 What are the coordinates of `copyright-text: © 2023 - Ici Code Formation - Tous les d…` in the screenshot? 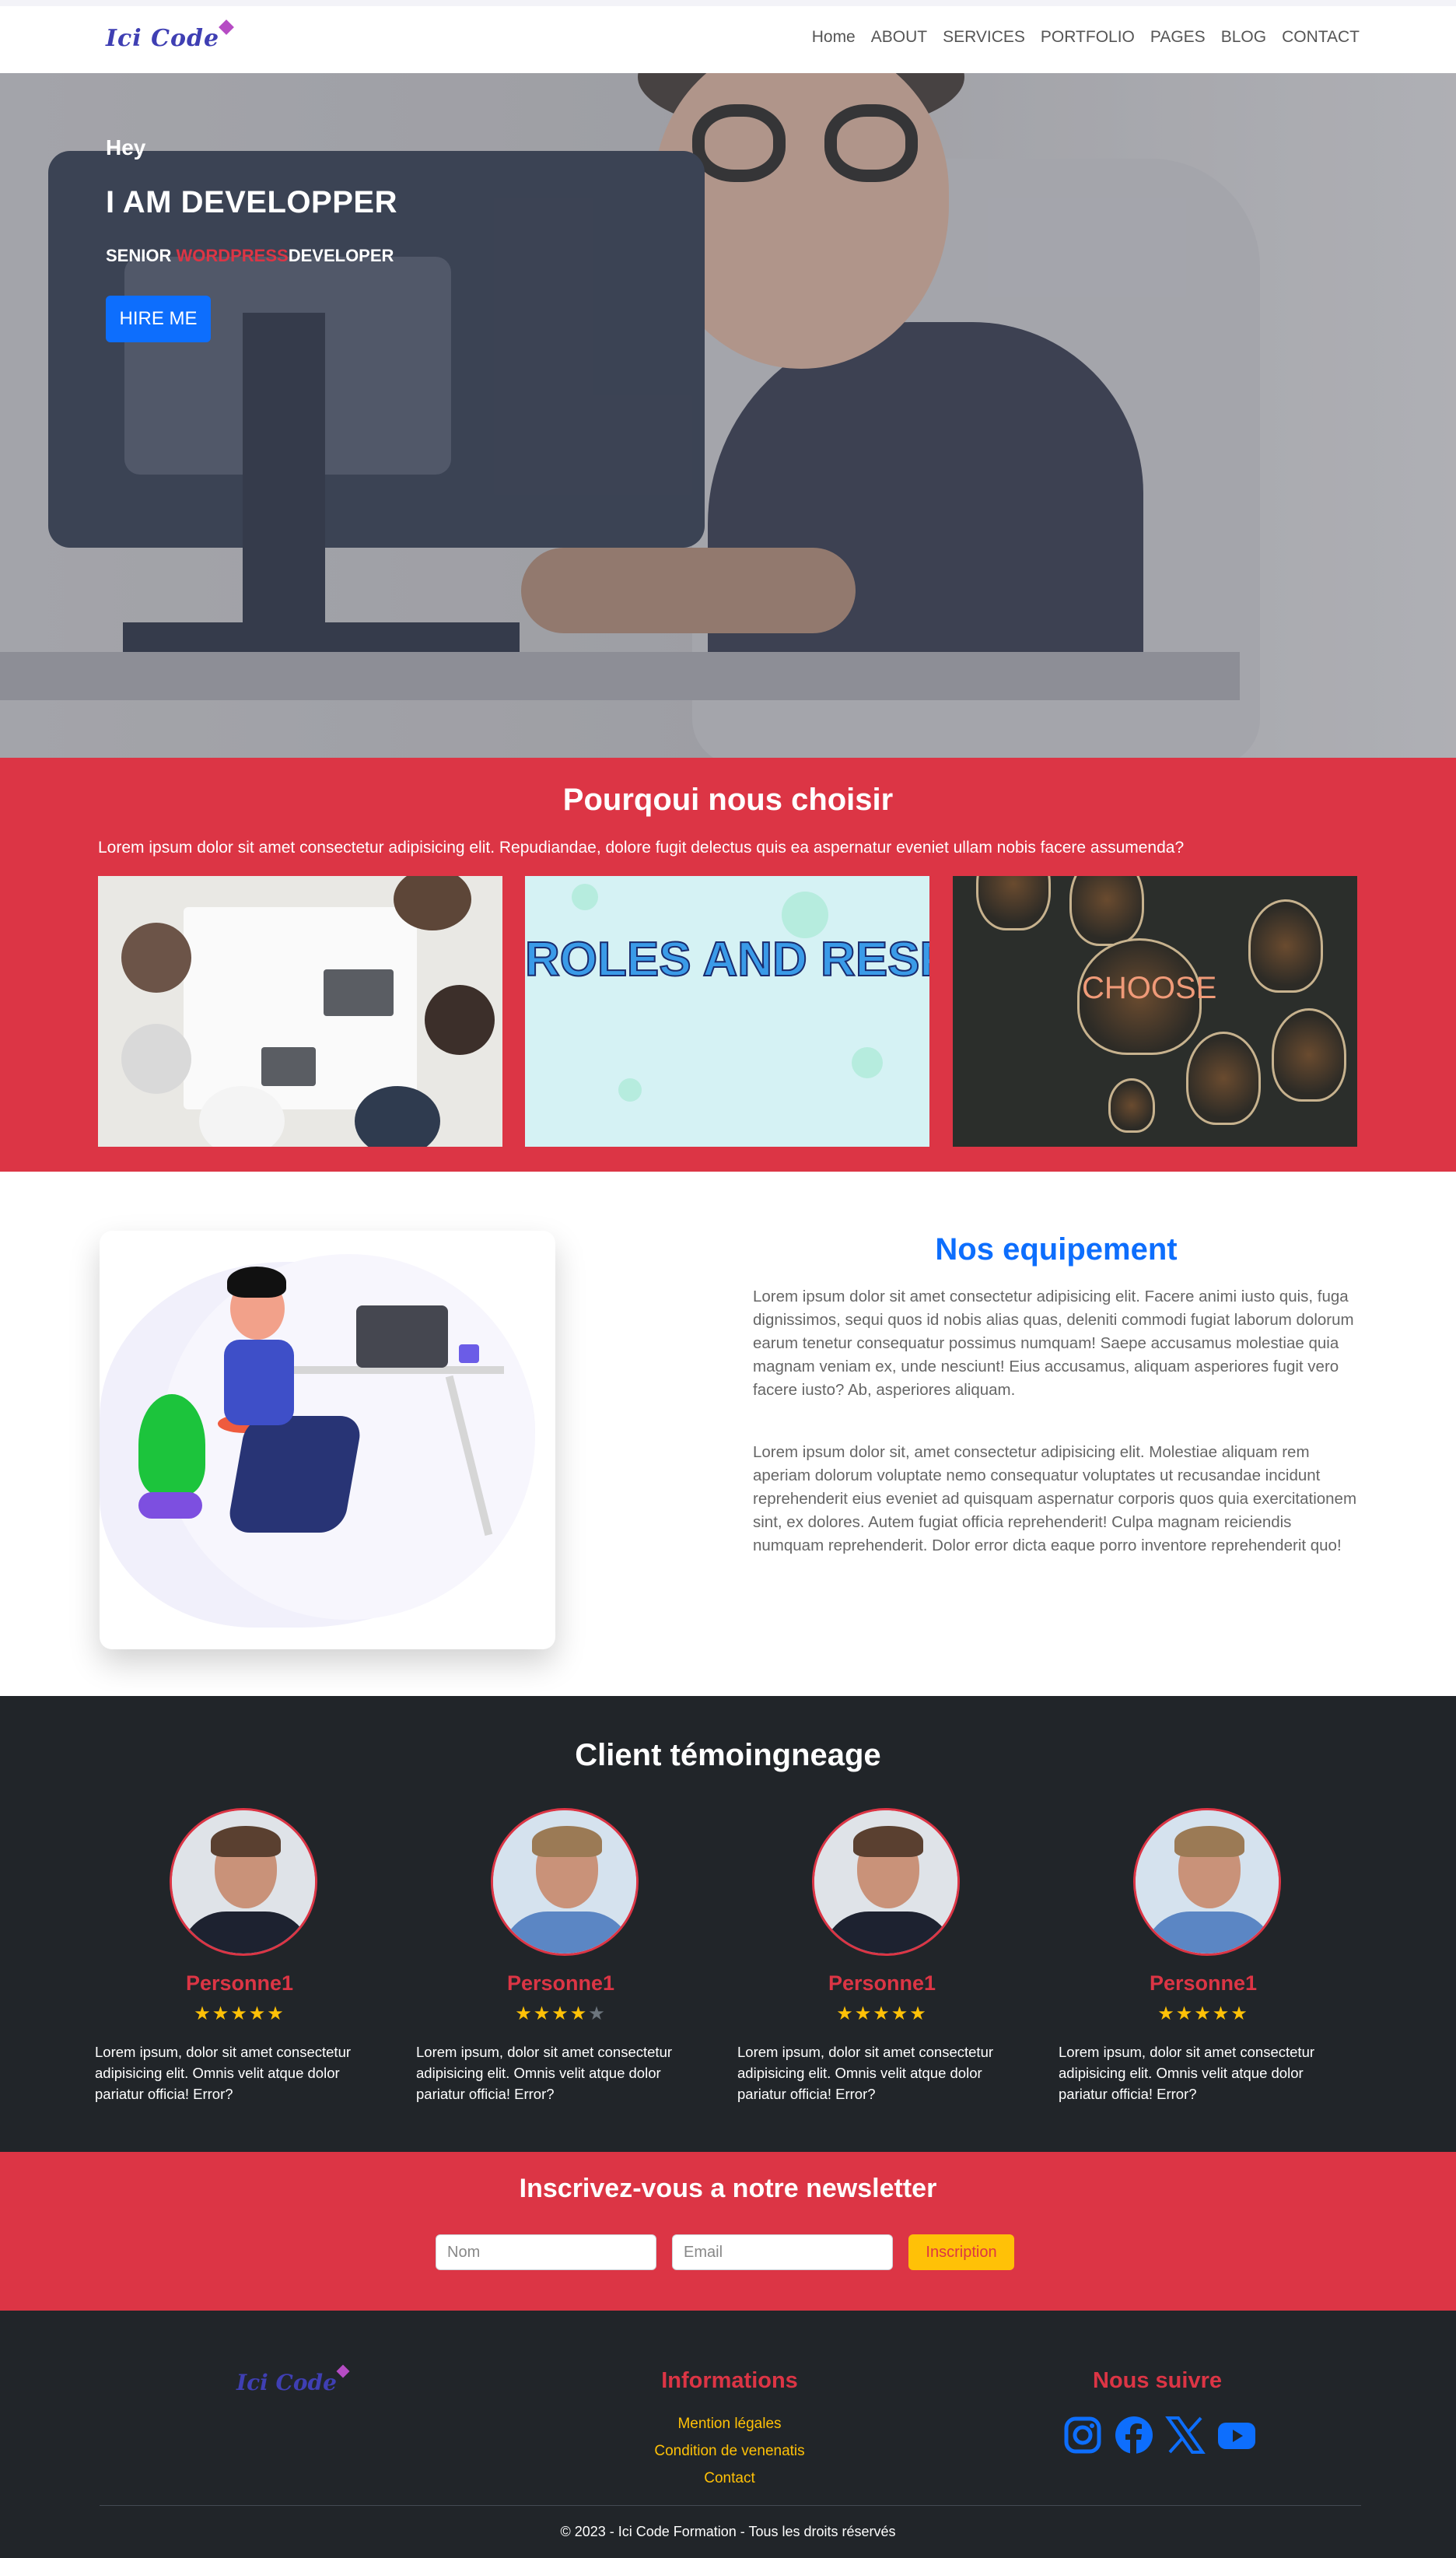 It's located at (728, 2531).